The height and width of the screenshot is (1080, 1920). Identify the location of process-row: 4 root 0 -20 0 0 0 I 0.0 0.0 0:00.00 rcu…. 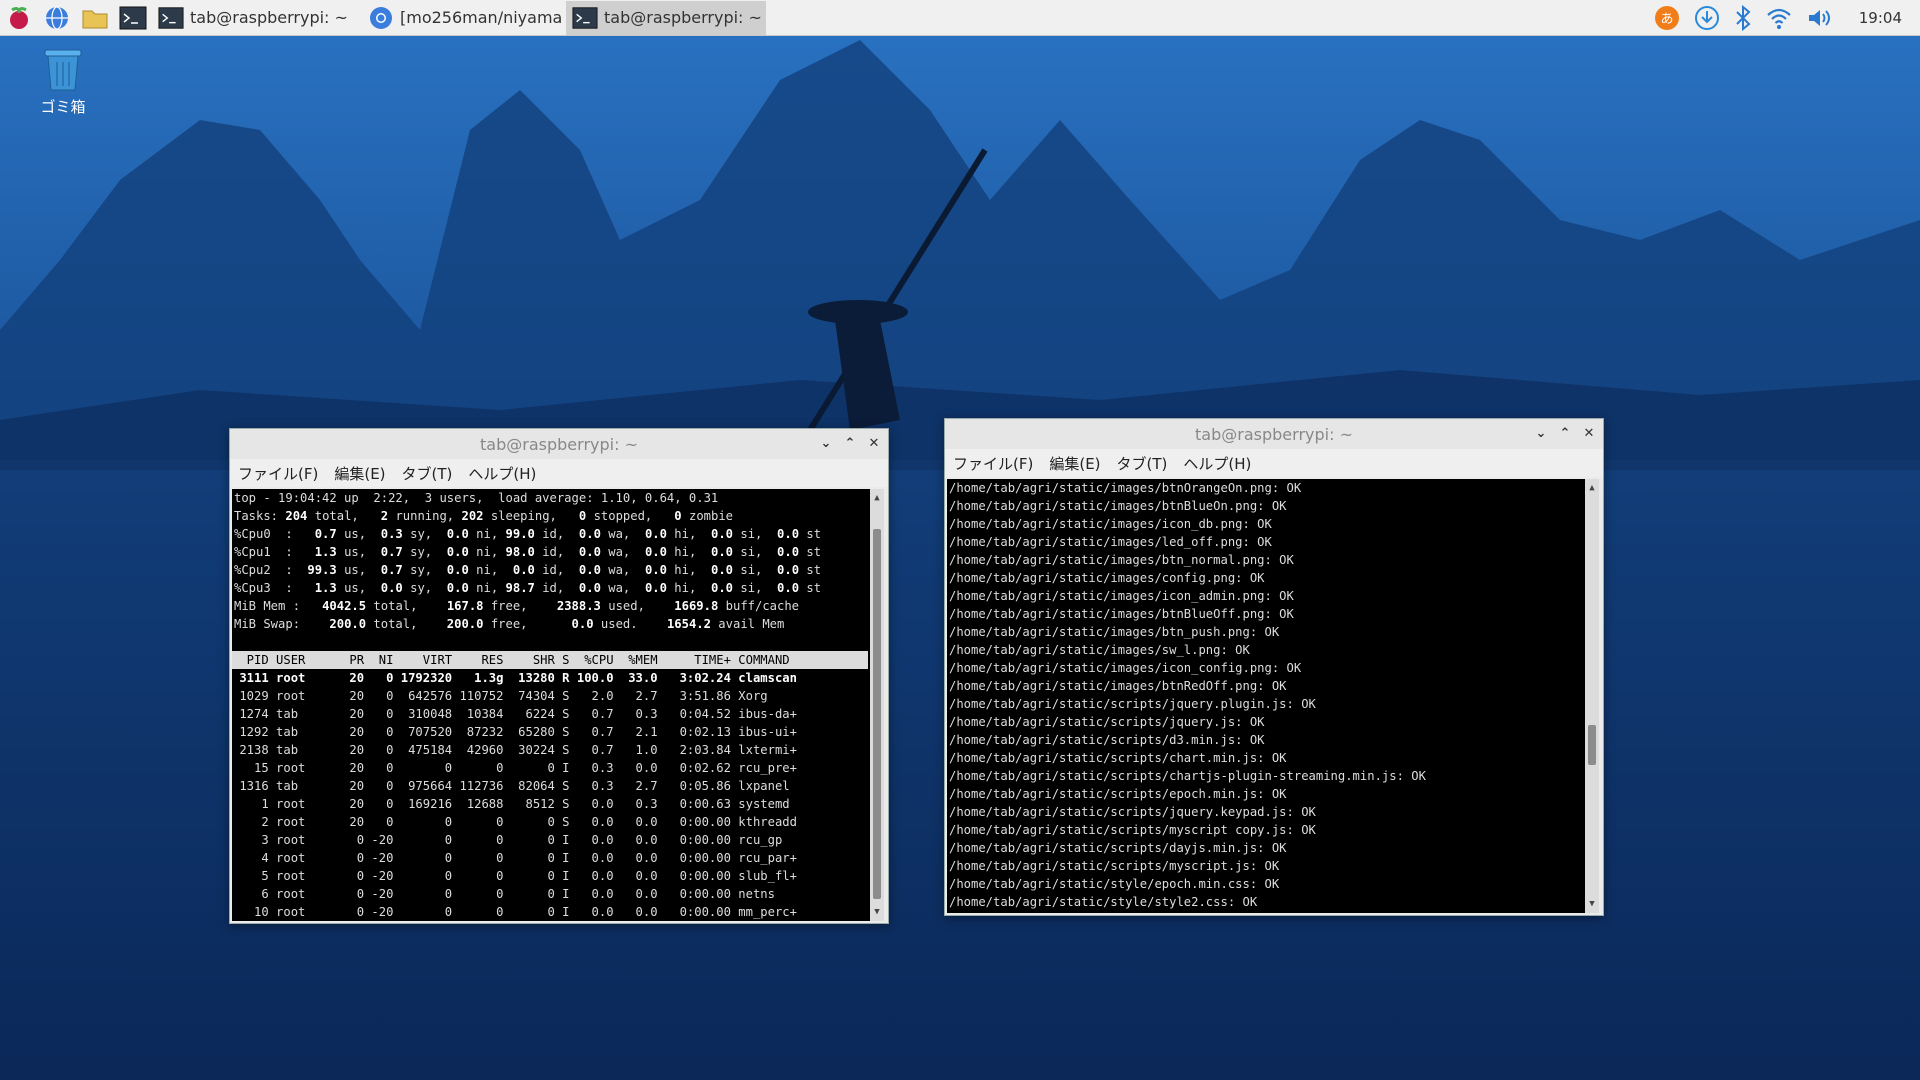
(514, 858).